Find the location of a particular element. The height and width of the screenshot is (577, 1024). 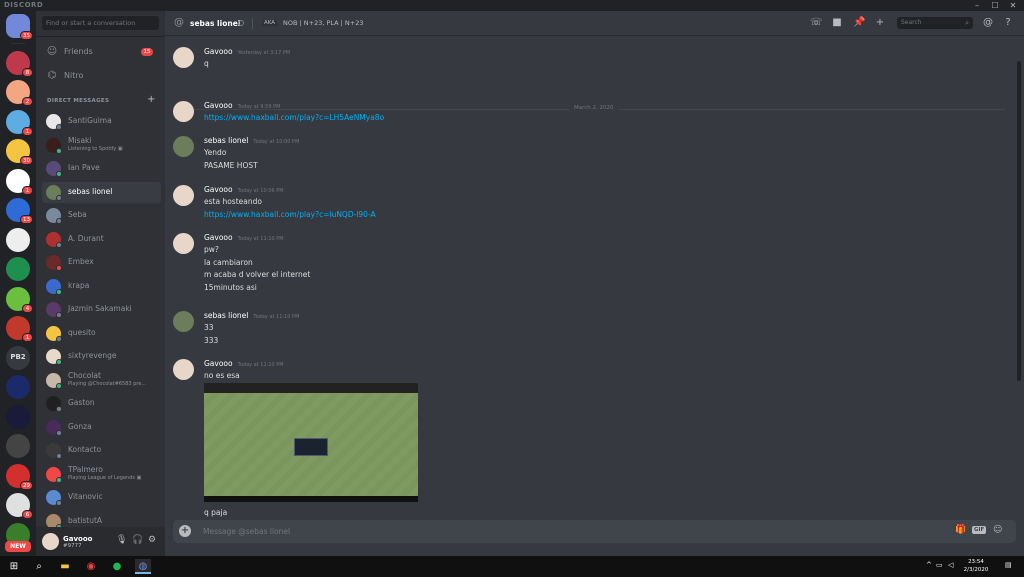

microphone-icon: 🎙 is located at coordinates (121, 540).